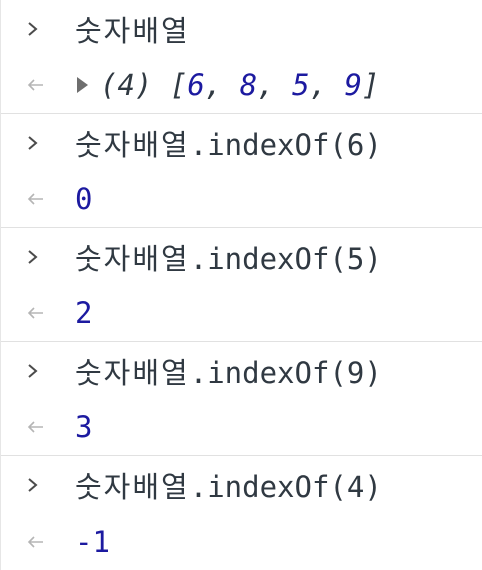 The image size is (482, 570). I want to click on array-preview: (4) [ 6, 8, 5, 9], so click(227, 85).